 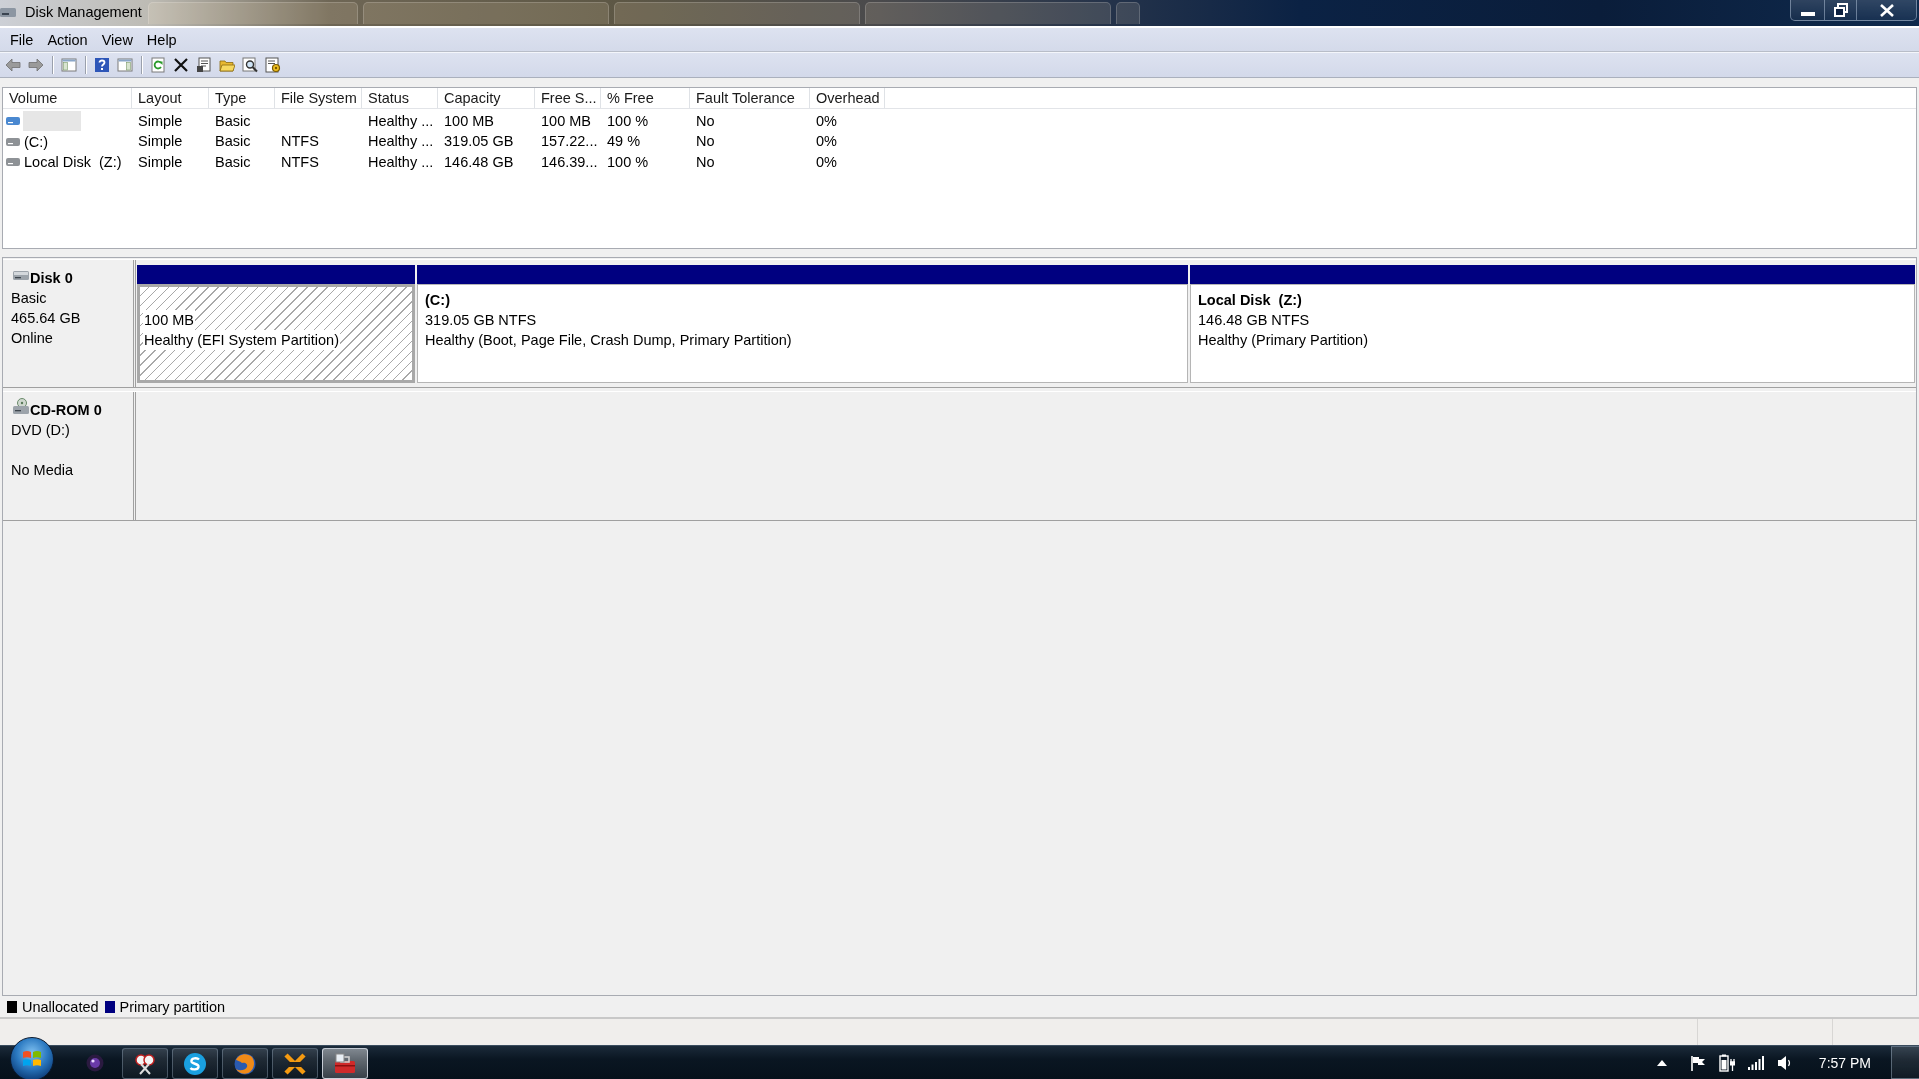 I want to click on table-cell: Local Disk (Z:), so click(x=73, y=161).